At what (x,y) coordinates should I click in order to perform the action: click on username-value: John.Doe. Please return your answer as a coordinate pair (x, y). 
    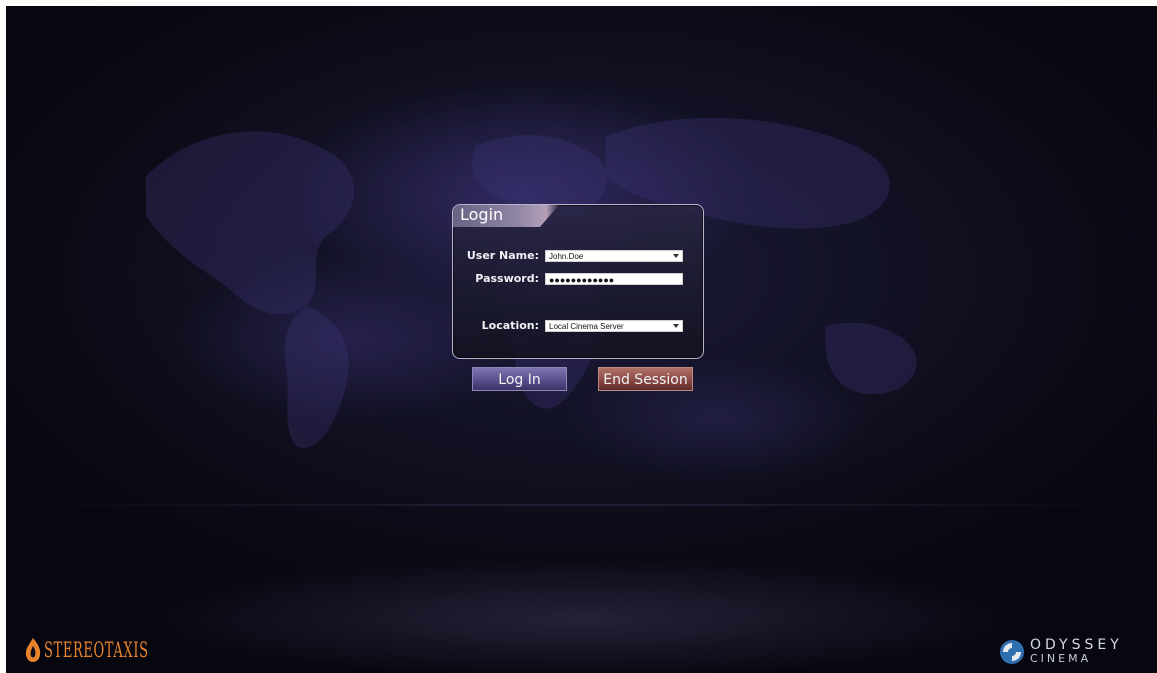
    Looking at the image, I should click on (566, 256).